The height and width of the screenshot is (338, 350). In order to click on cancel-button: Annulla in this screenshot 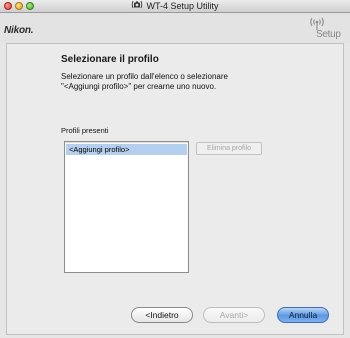, I will do `click(303, 315)`.